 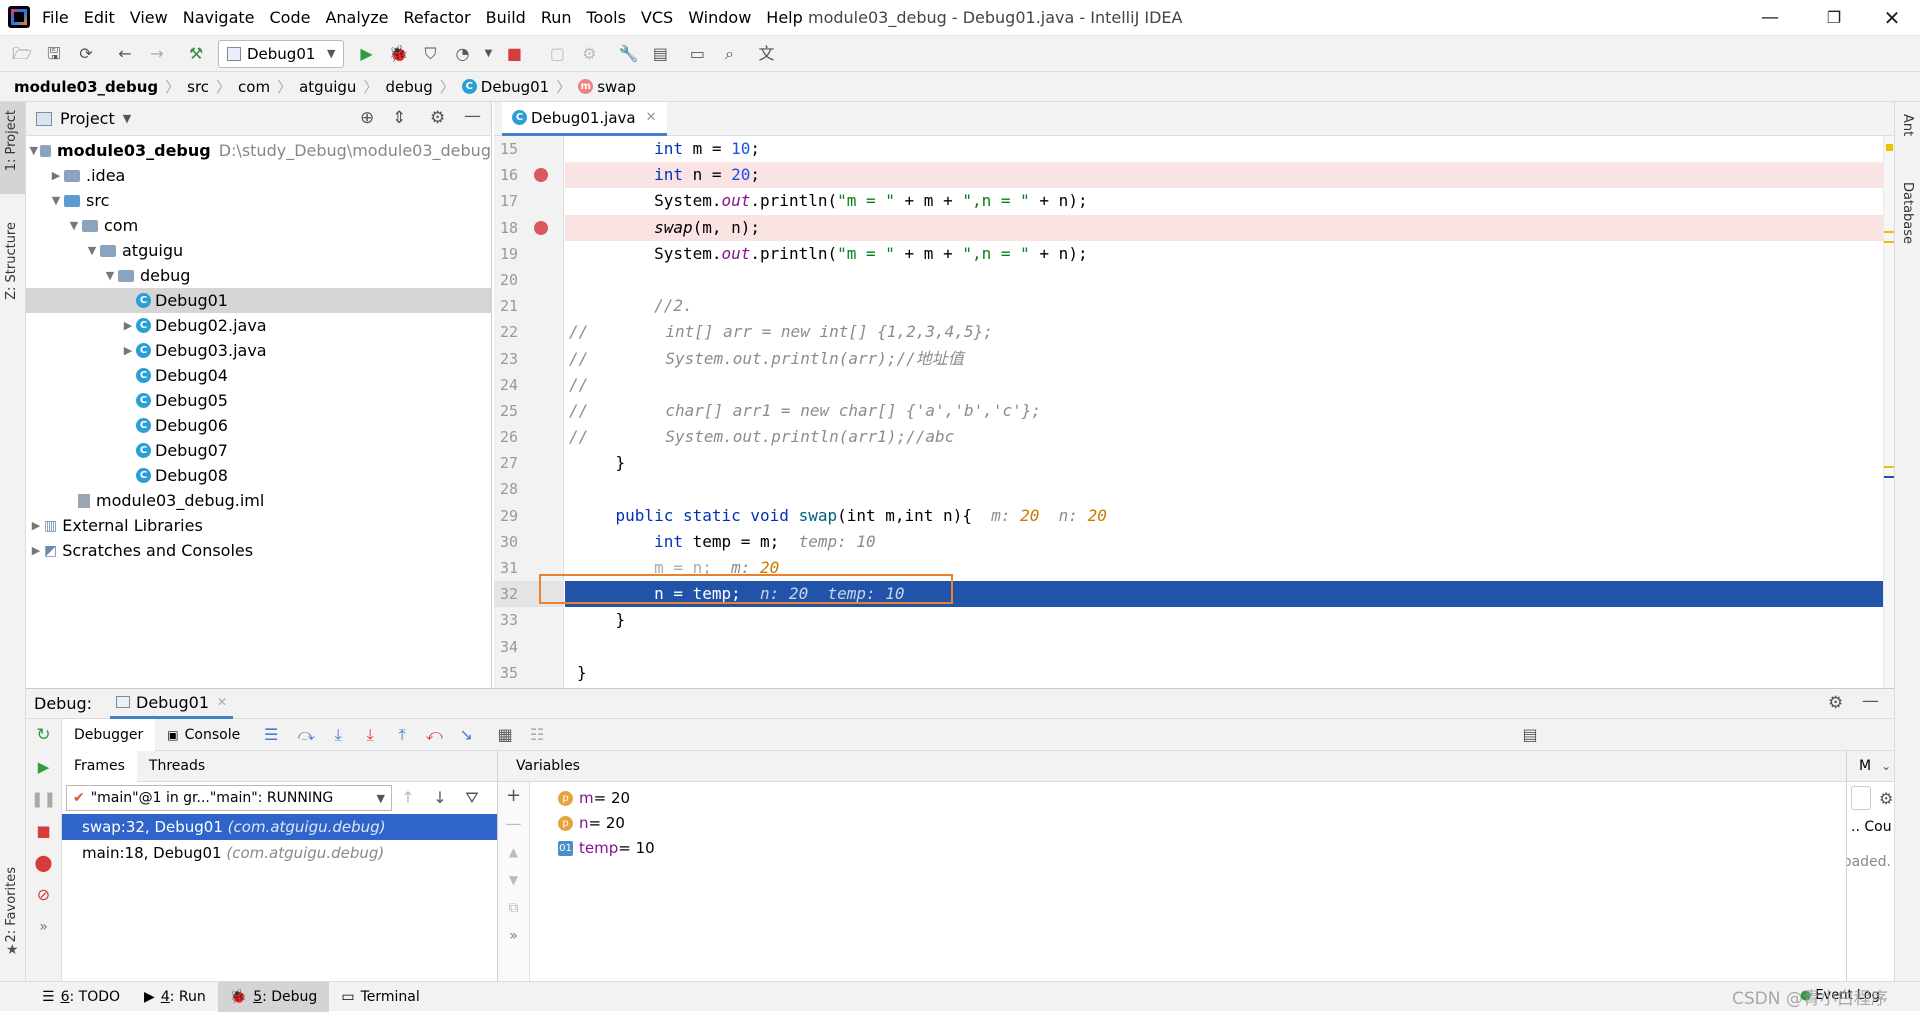 I want to click on forward-icon: →, so click(x=157, y=54).